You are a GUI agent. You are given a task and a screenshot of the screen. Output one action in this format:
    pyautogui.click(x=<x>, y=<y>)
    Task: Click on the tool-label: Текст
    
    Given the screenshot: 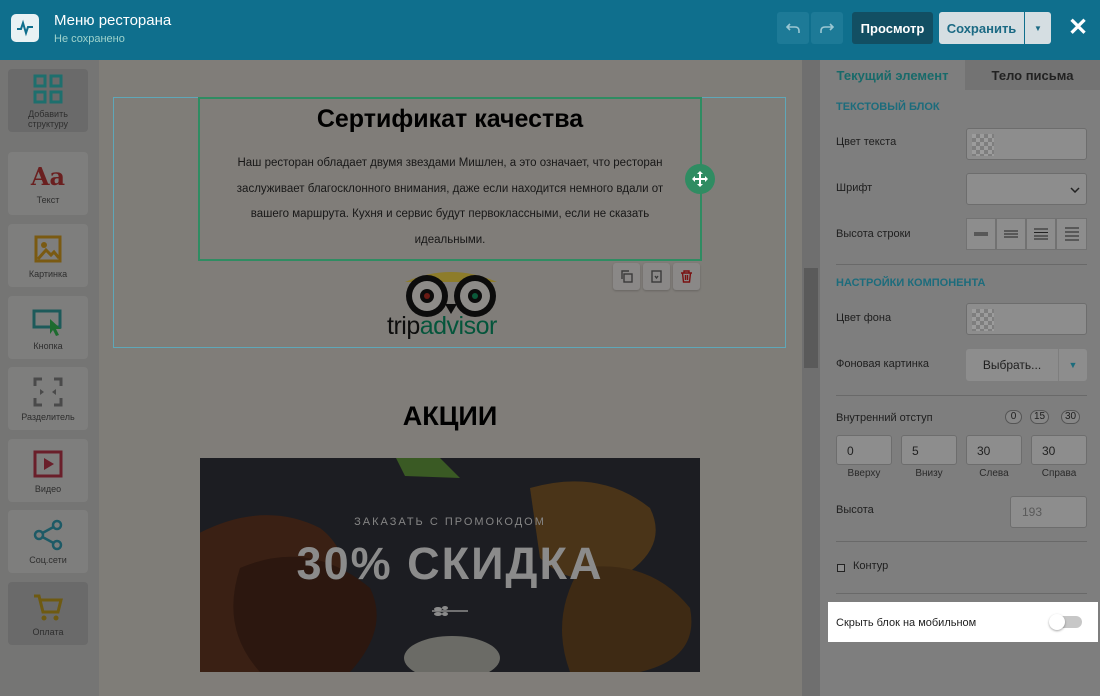 What is the action you would take?
    pyautogui.click(x=48, y=200)
    